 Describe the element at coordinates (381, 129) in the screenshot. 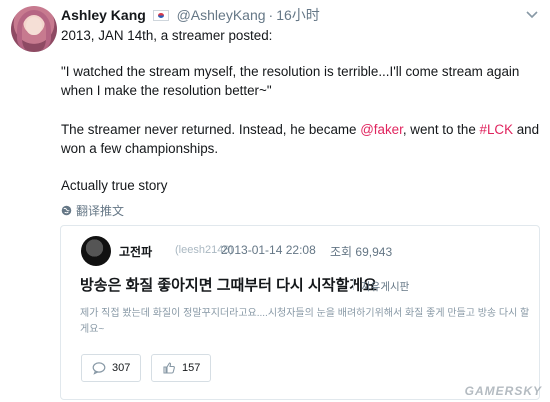

I see `mention-link: @faker` at that location.